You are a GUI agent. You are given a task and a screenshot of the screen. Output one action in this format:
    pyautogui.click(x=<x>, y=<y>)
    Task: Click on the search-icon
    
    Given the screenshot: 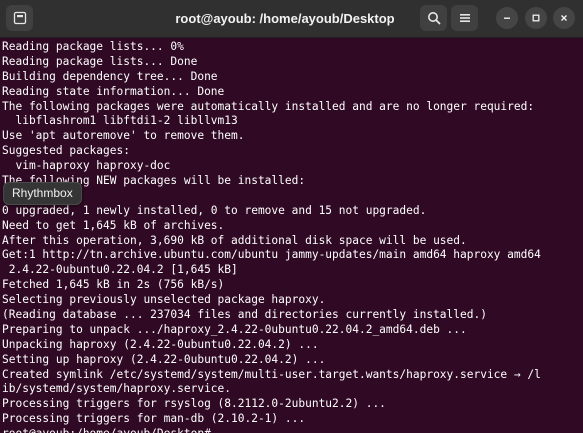 What is the action you would take?
    pyautogui.click(x=433, y=18)
    